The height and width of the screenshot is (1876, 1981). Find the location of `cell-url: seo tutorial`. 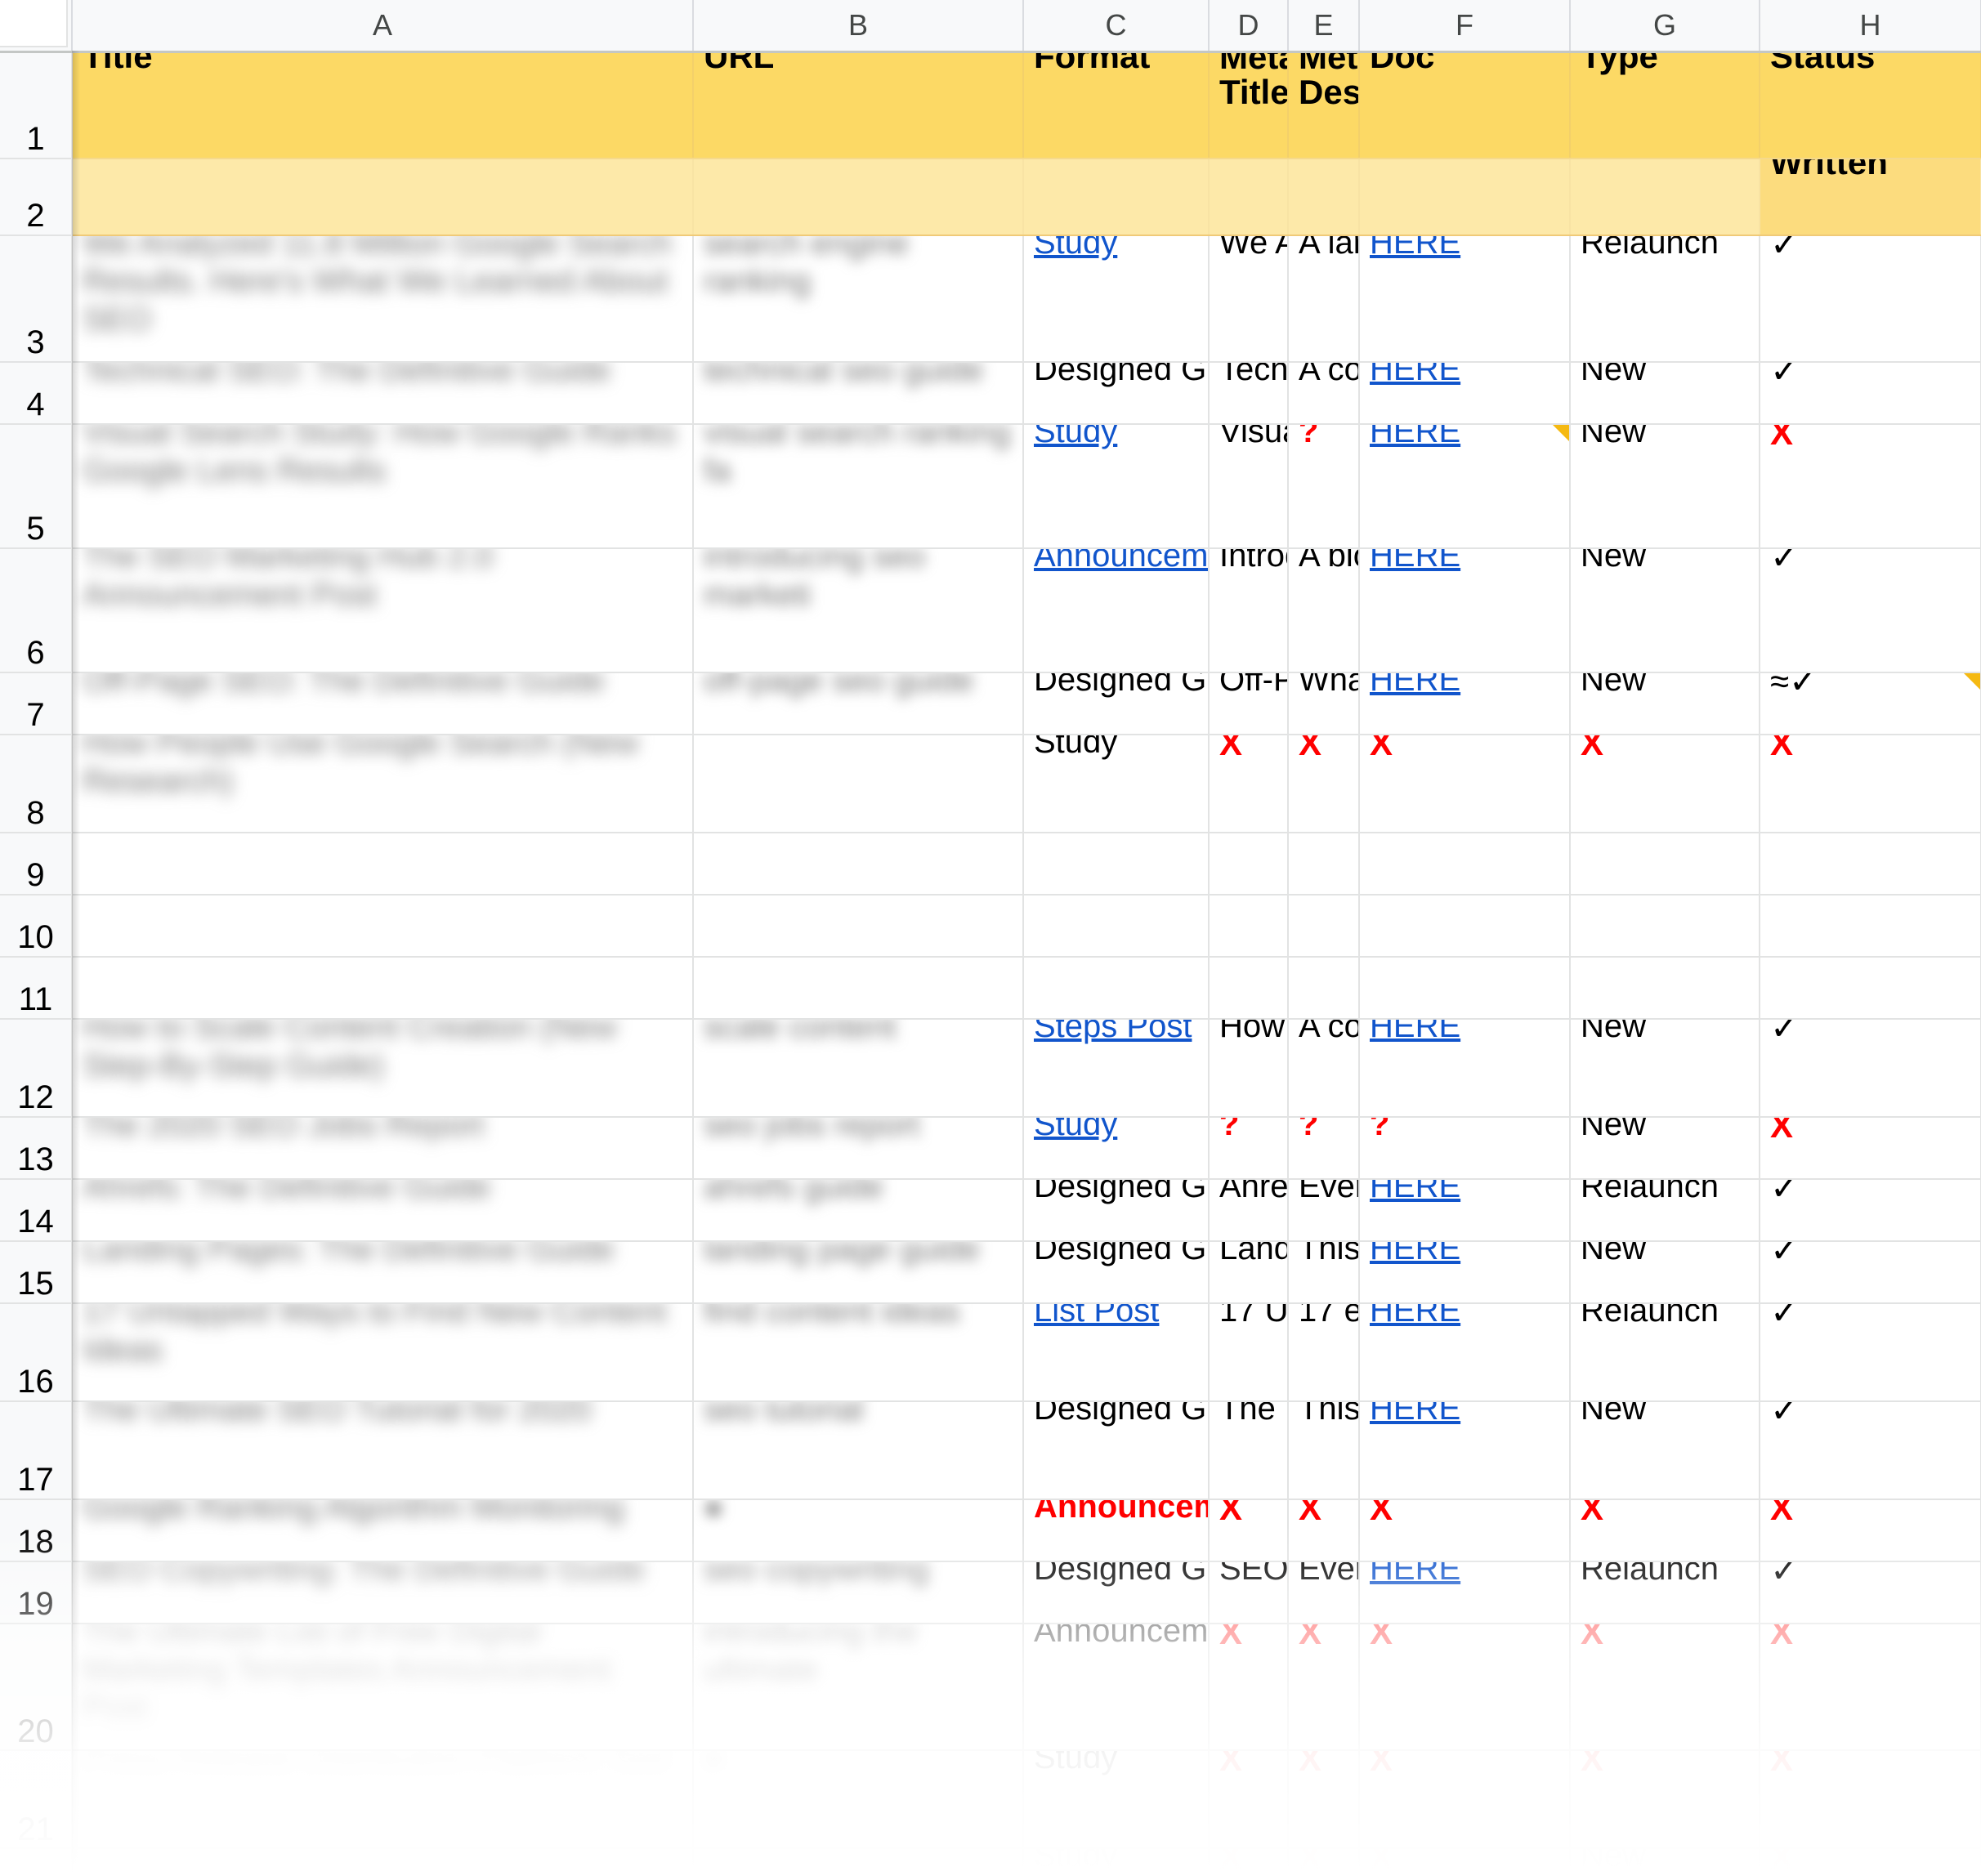

cell-url: seo tutorial is located at coordinates (858, 1451).